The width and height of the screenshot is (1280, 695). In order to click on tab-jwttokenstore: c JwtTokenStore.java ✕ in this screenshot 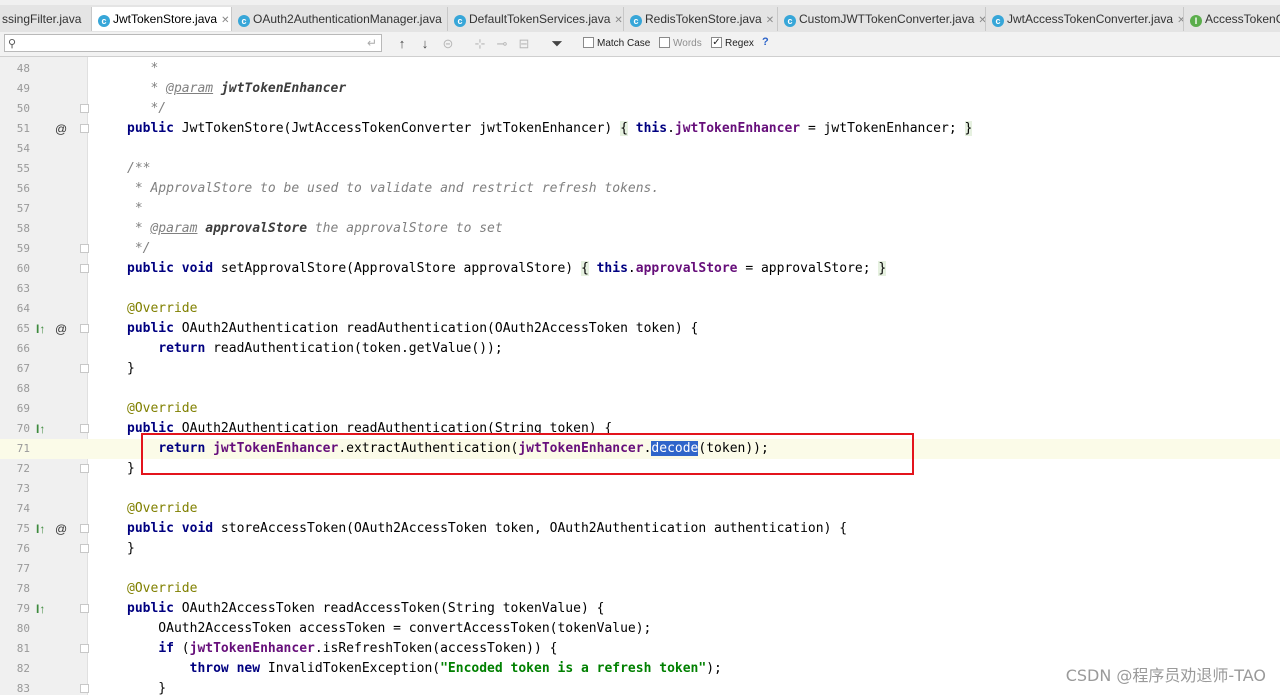, I will do `click(162, 19)`.